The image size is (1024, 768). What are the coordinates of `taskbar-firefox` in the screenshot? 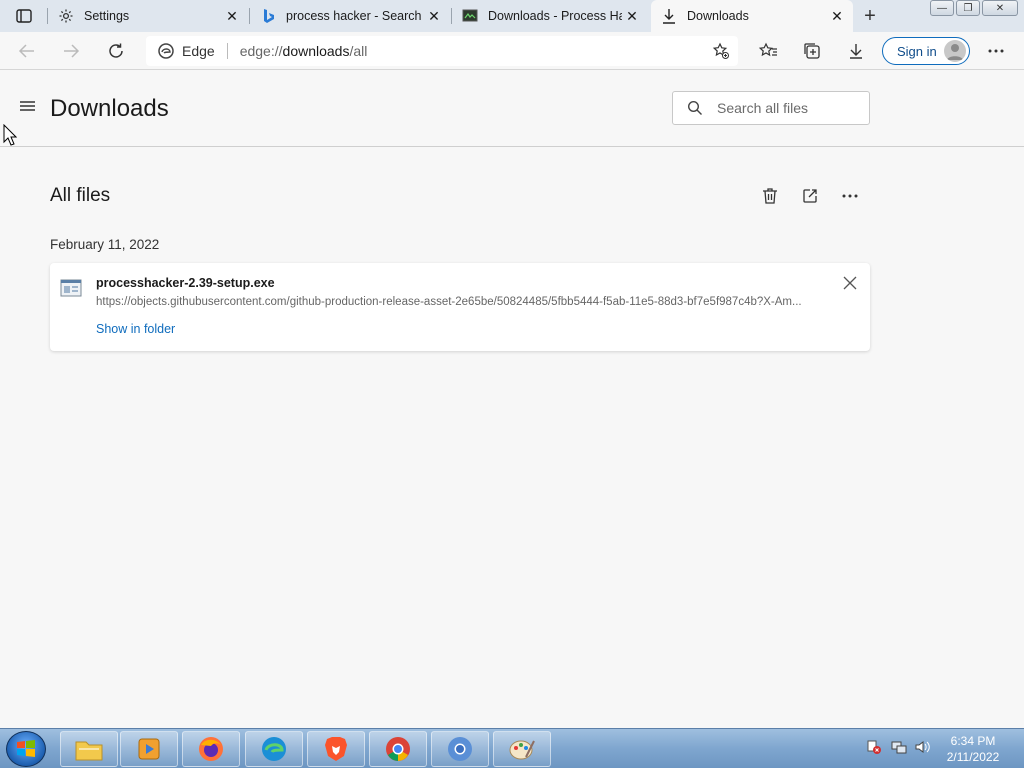 It's located at (211, 749).